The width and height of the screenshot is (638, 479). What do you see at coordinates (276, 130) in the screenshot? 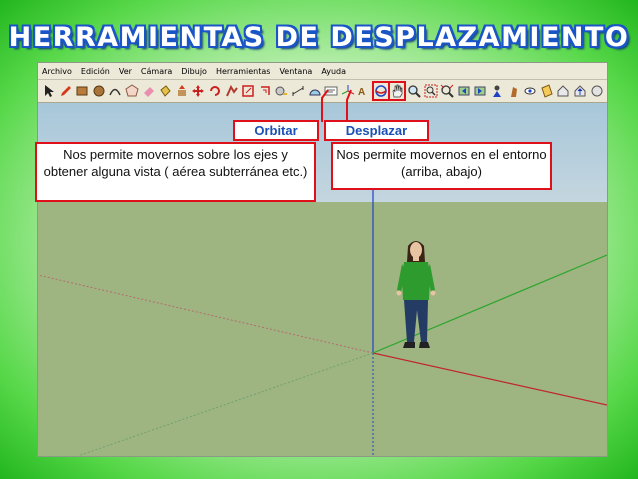
I see `orbit-label: Orbitar` at bounding box center [276, 130].